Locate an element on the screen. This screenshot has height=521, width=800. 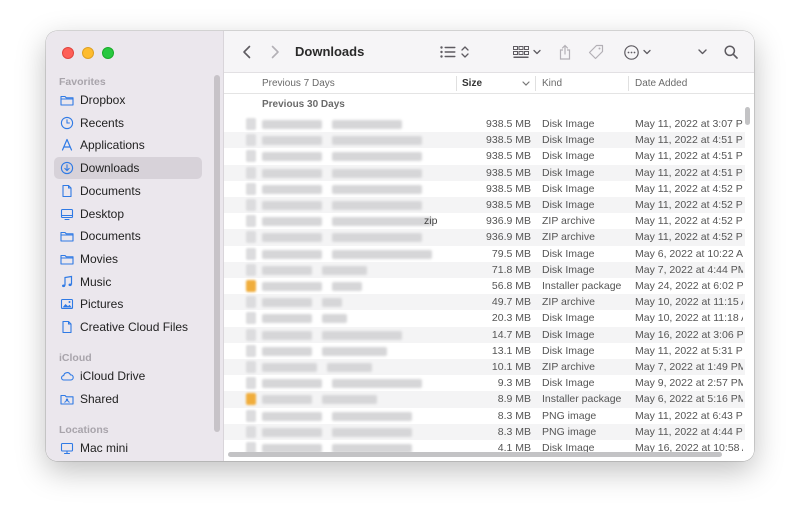
action-menu-button is located at coordinates (637, 52).